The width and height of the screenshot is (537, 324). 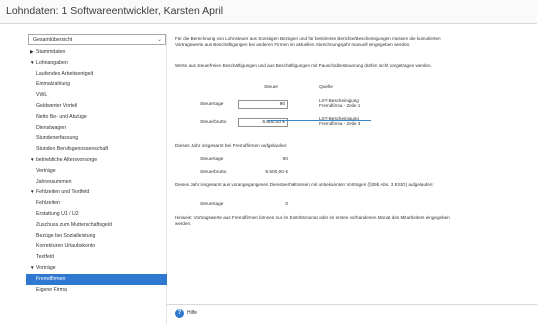 I want to click on sidebar-item-label: VWL, so click(x=42, y=95).